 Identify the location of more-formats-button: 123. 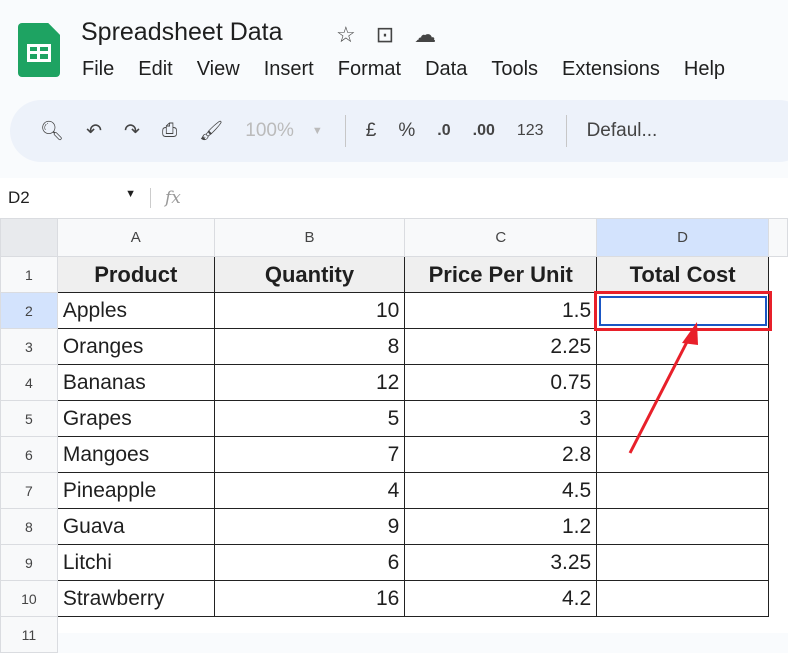
(530, 131).